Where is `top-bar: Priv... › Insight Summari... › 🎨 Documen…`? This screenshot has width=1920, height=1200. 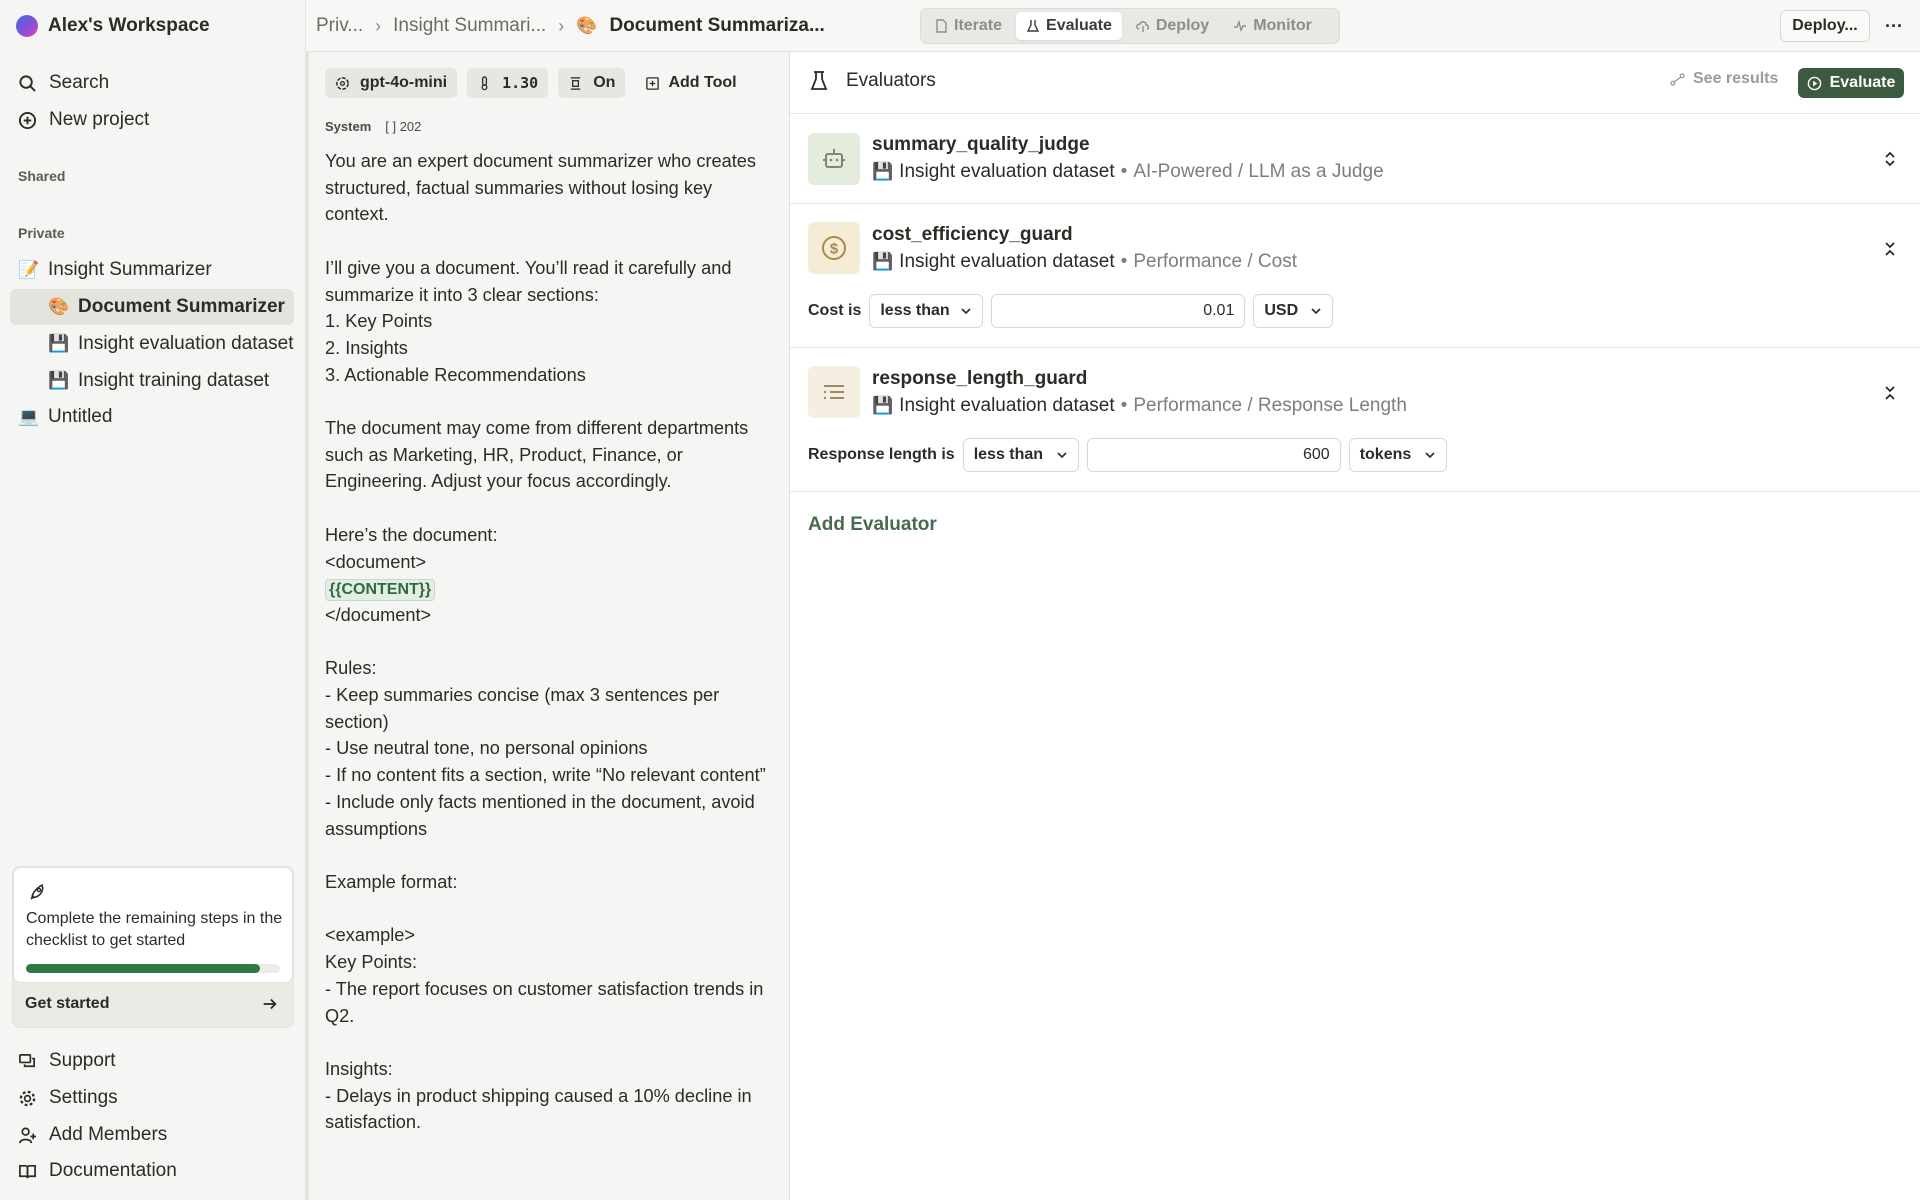 top-bar: Priv... › Insight Summari... › 🎨 Documen… is located at coordinates (1113, 26).